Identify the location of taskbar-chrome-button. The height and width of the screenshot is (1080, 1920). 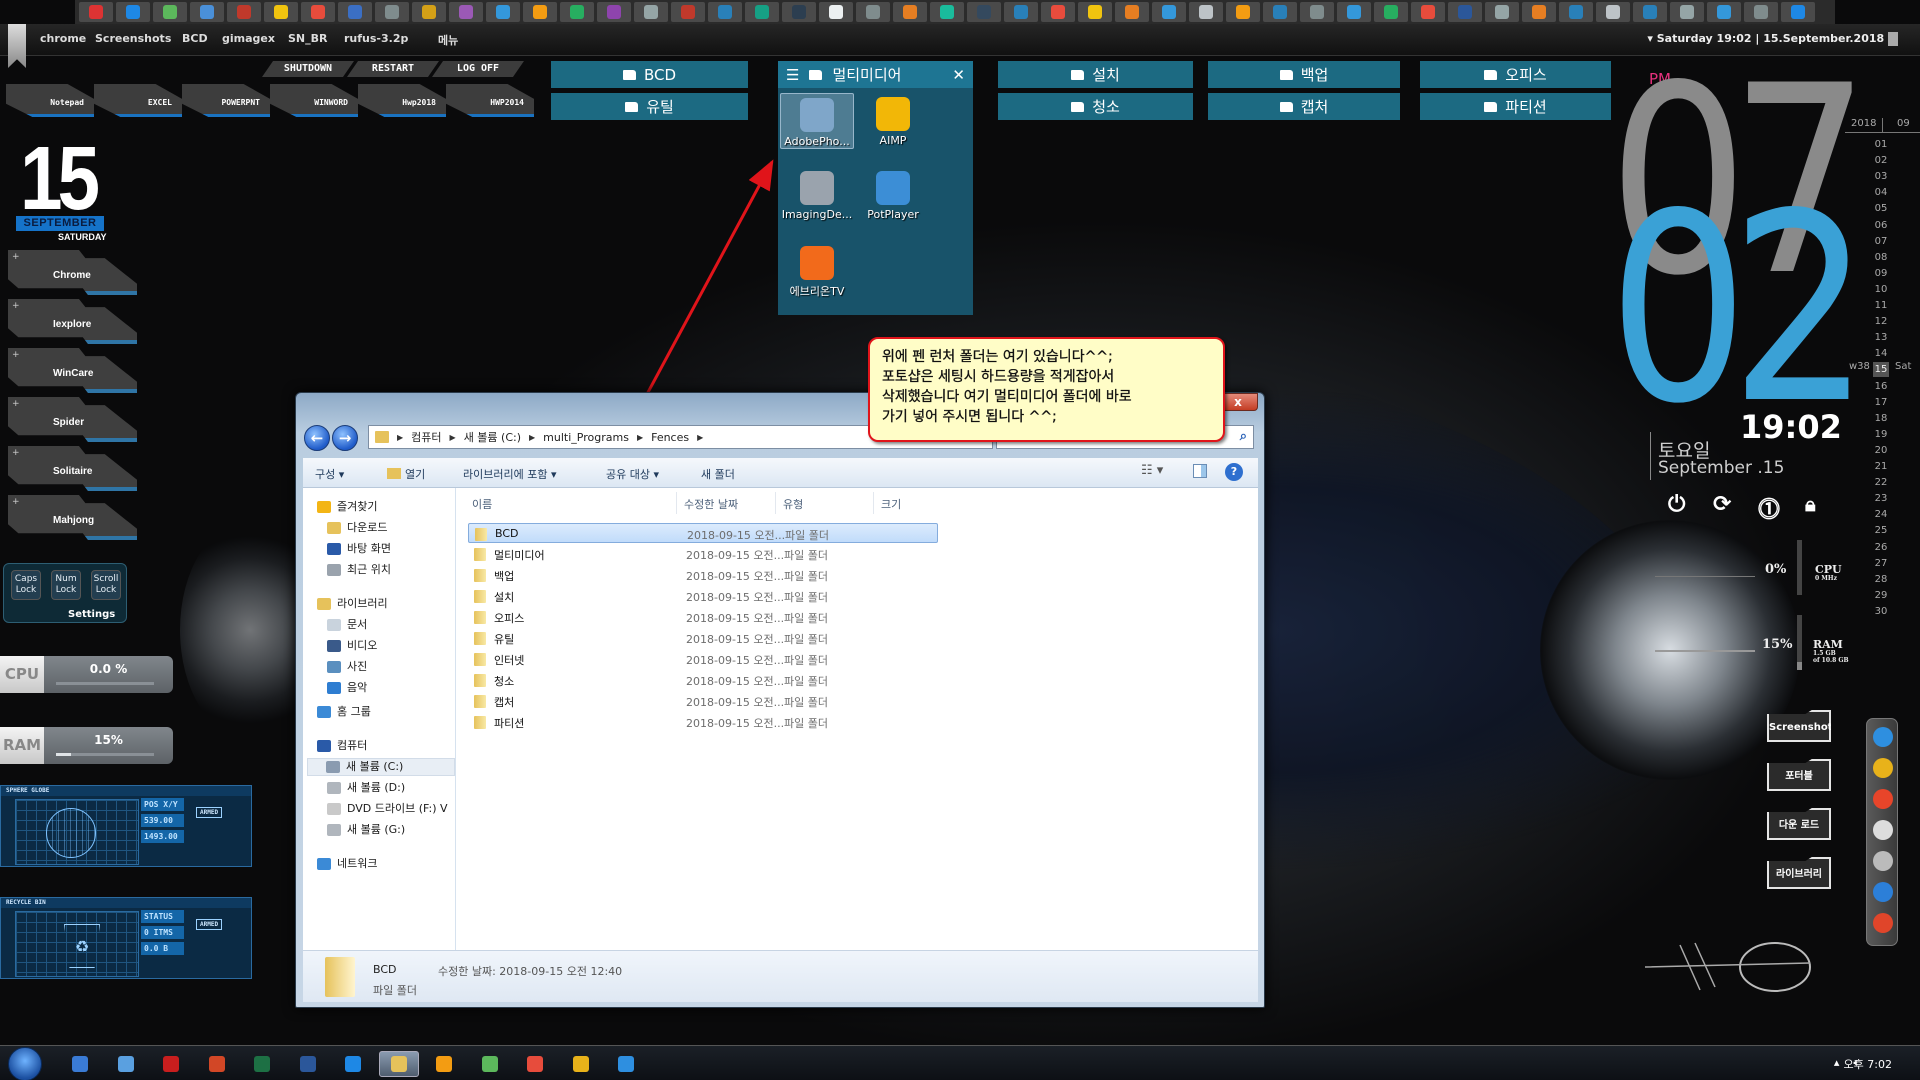
(581, 1064).